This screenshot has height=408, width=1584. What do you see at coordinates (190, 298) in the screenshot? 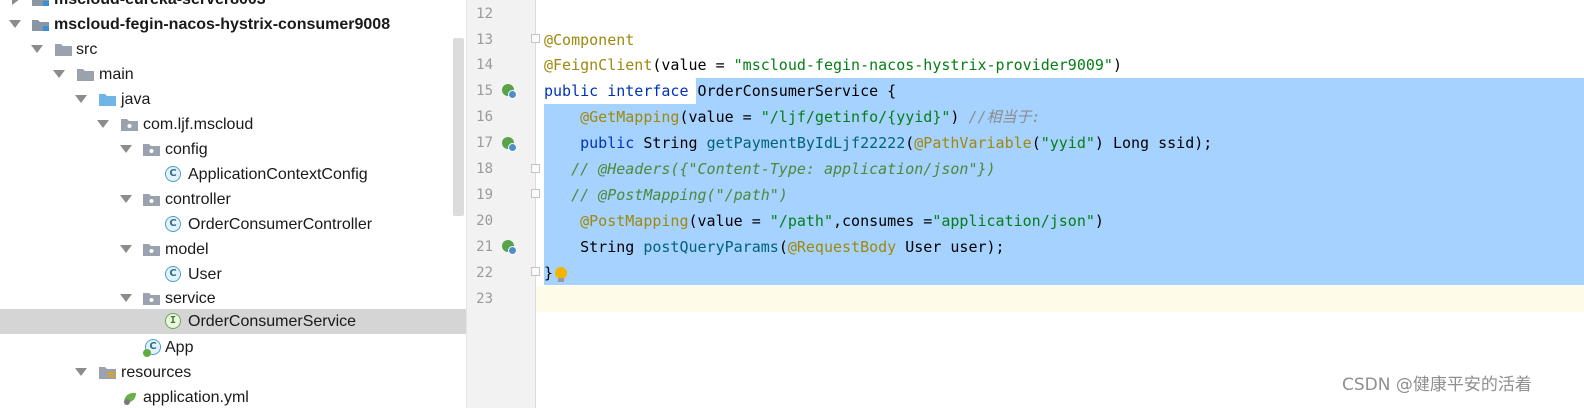
I see `tree-item-label: service` at bounding box center [190, 298].